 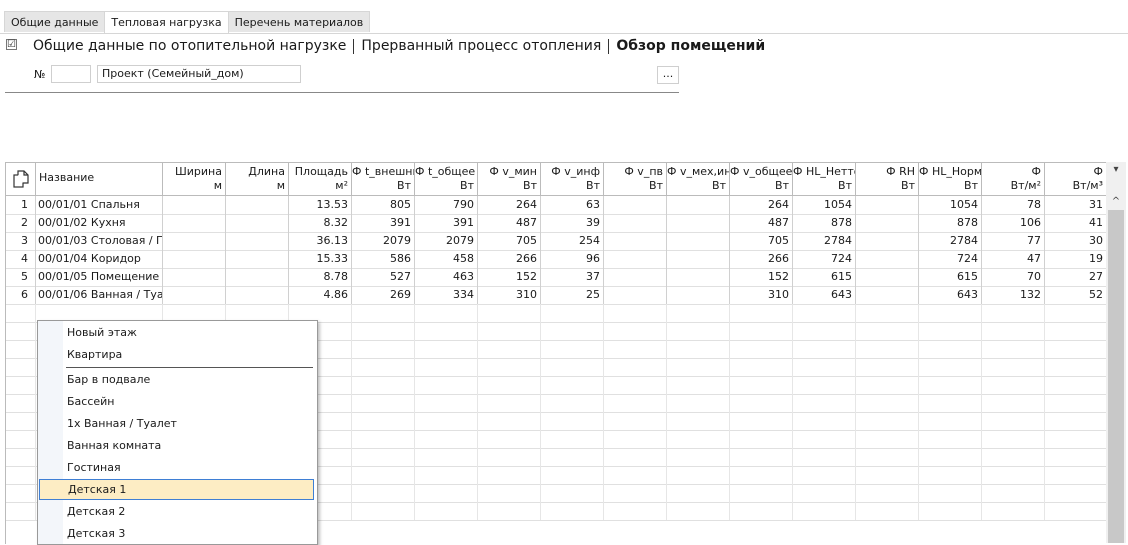 What do you see at coordinates (176, 401) in the screenshot?
I see `menu-item: Бассейн` at bounding box center [176, 401].